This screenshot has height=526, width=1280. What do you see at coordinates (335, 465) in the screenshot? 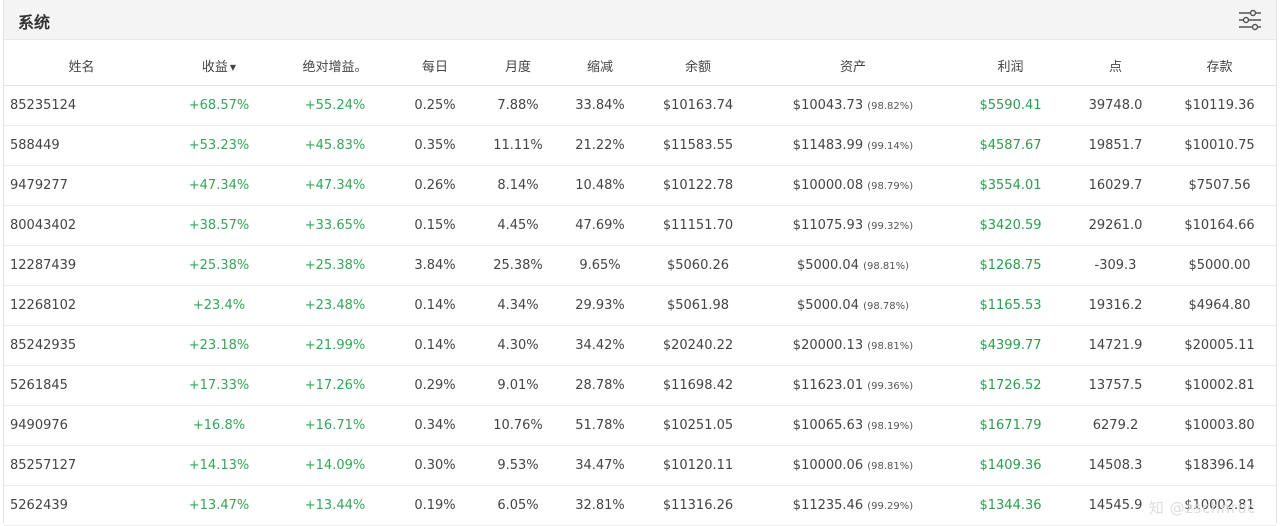
I see `cell-abs-gain: +14.09%` at bounding box center [335, 465].